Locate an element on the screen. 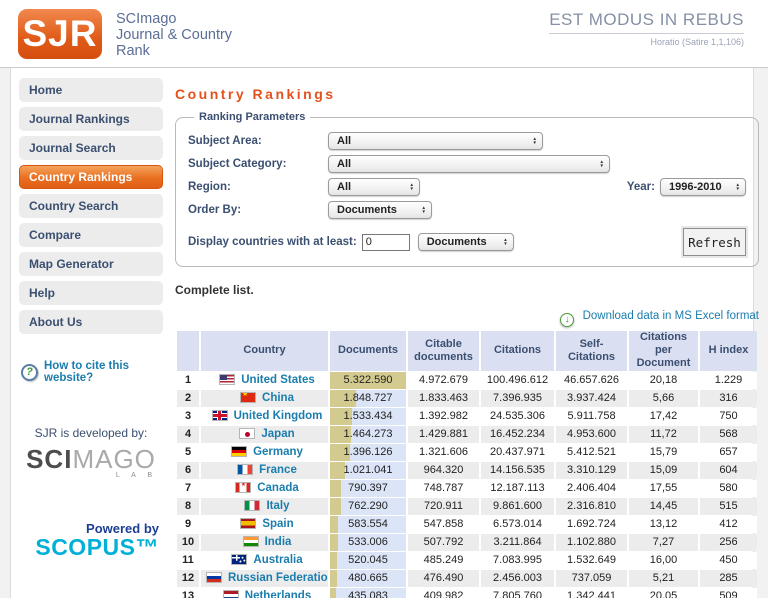 The width and height of the screenshot is (768, 598). self-citations-cell: 46.657.626 is located at coordinates (591, 380).